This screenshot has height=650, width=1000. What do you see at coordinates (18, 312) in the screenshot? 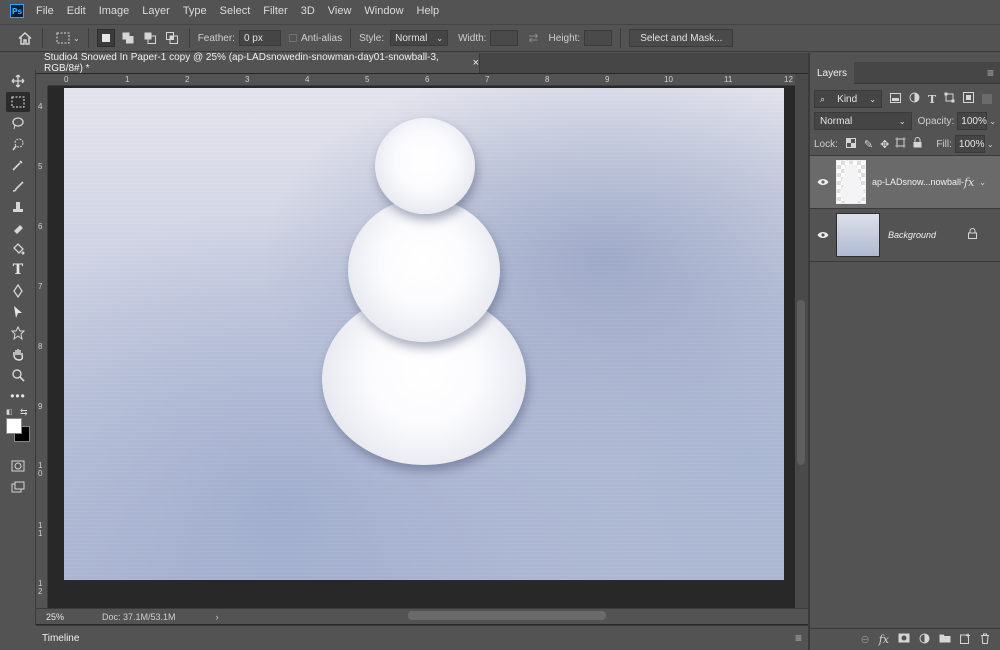
I see `path-selection-tool-icon` at bounding box center [18, 312].